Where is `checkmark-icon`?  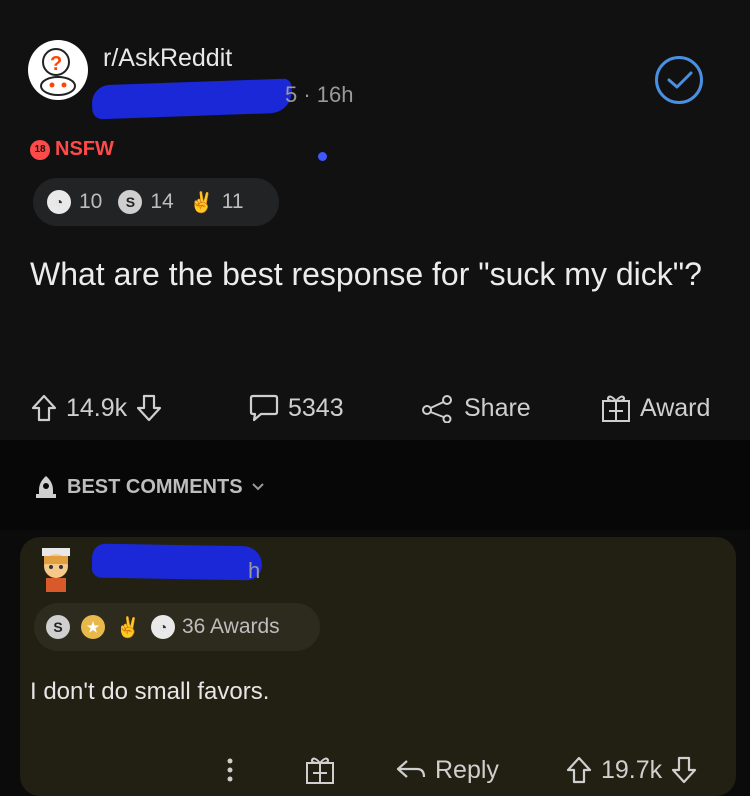 checkmark-icon is located at coordinates (680, 80).